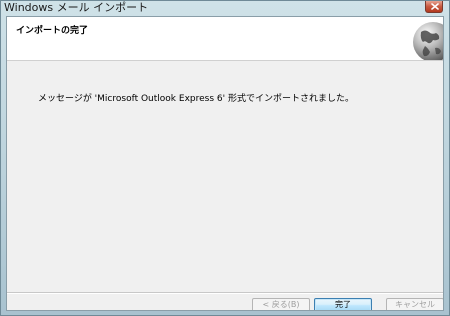  Describe the element at coordinates (225, 293) in the screenshot. I see `button-area-divider` at that location.